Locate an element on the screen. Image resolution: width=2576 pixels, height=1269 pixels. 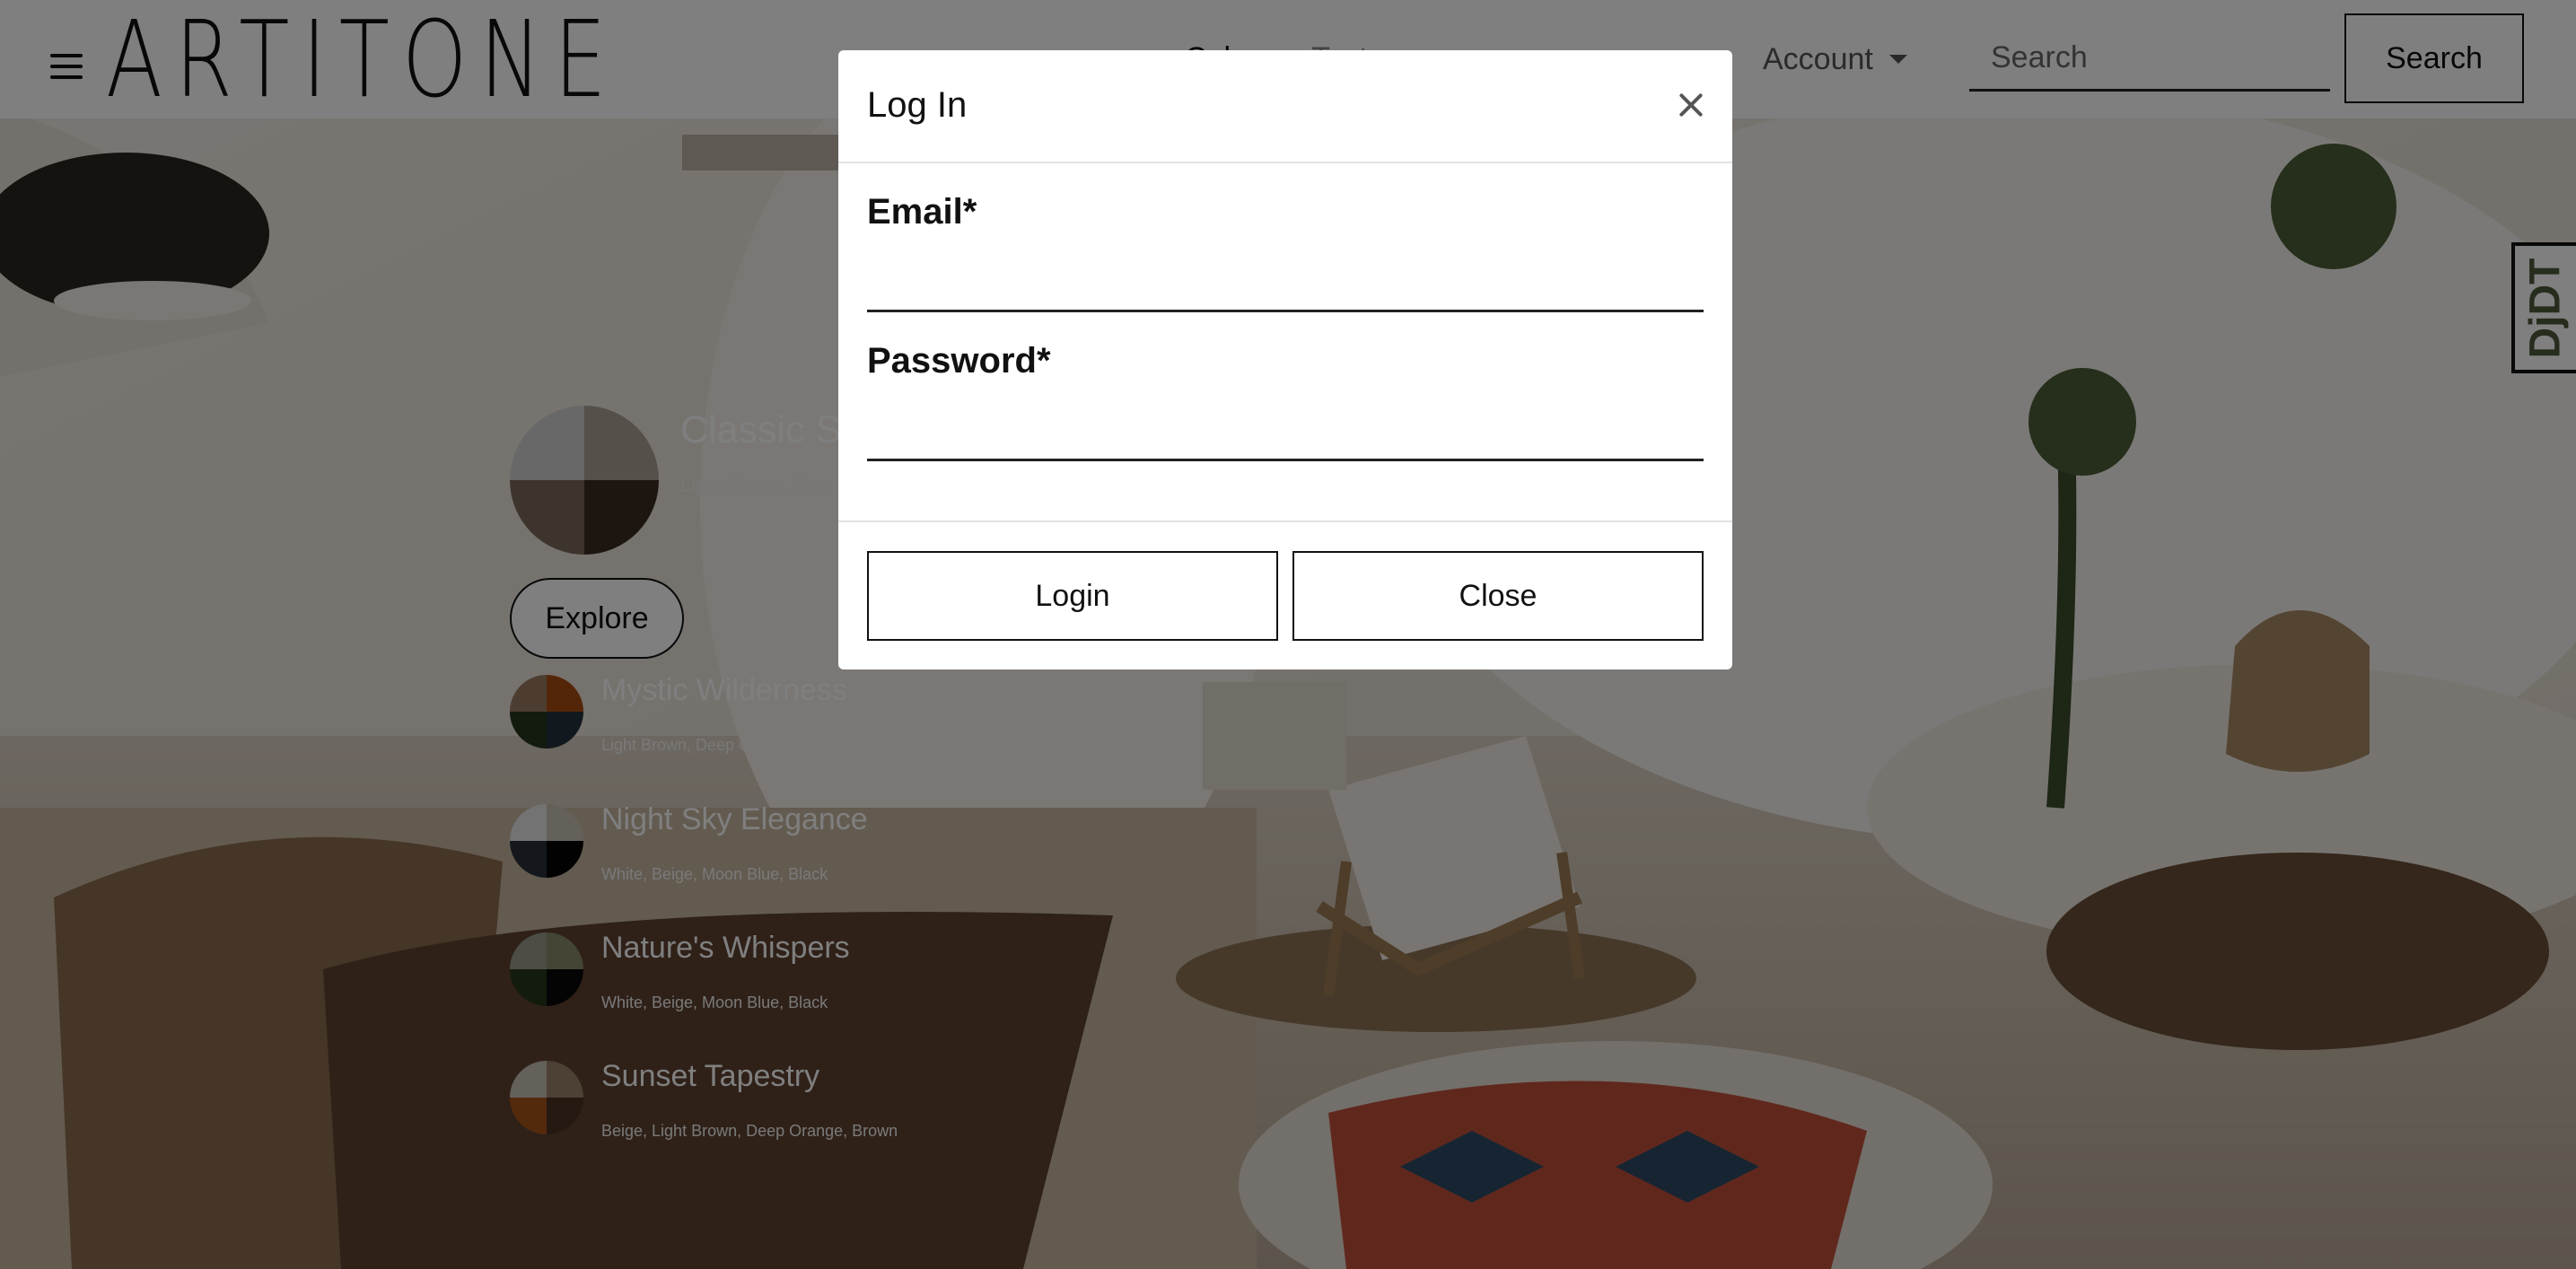
modal-header: Log In is located at coordinates (1285, 106).